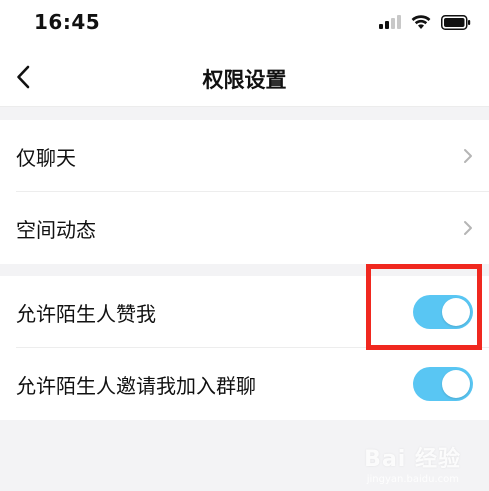  Describe the element at coordinates (56, 229) in the screenshot. I see `row-label: 空间动态` at that location.